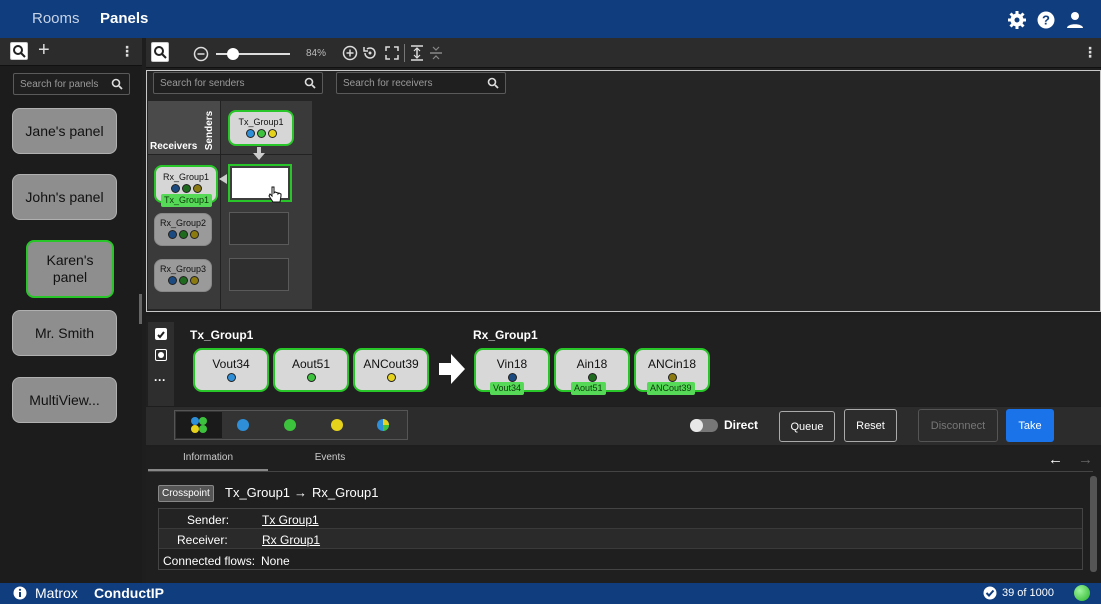 This screenshot has width=1101, height=604. What do you see at coordinates (209, 561) in the screenshot?
I see `connected-flows-label: Connected flows:` at bounding box center [209, 561].